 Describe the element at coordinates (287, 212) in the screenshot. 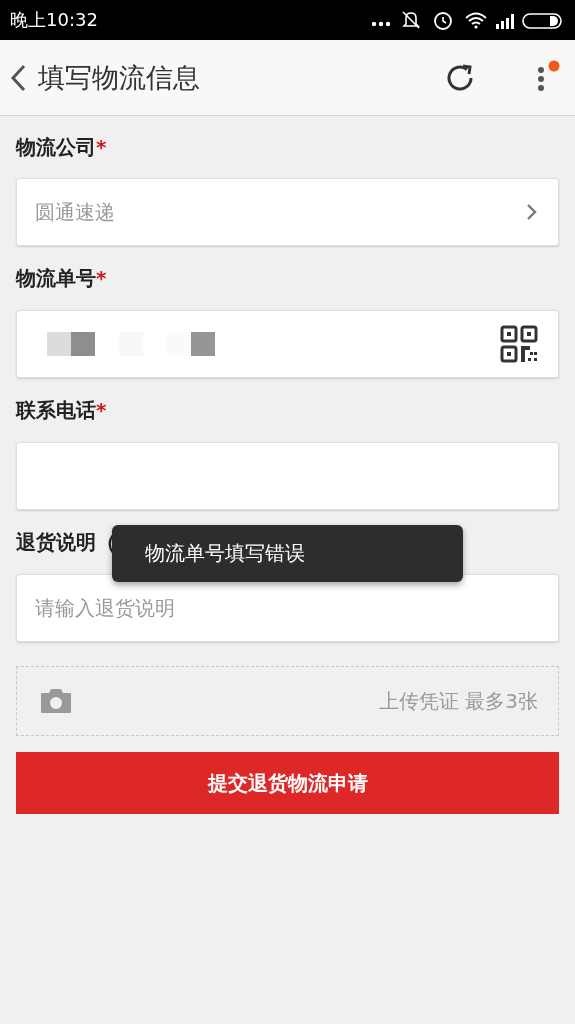

I see `select-field: 圆通速递` at that location.